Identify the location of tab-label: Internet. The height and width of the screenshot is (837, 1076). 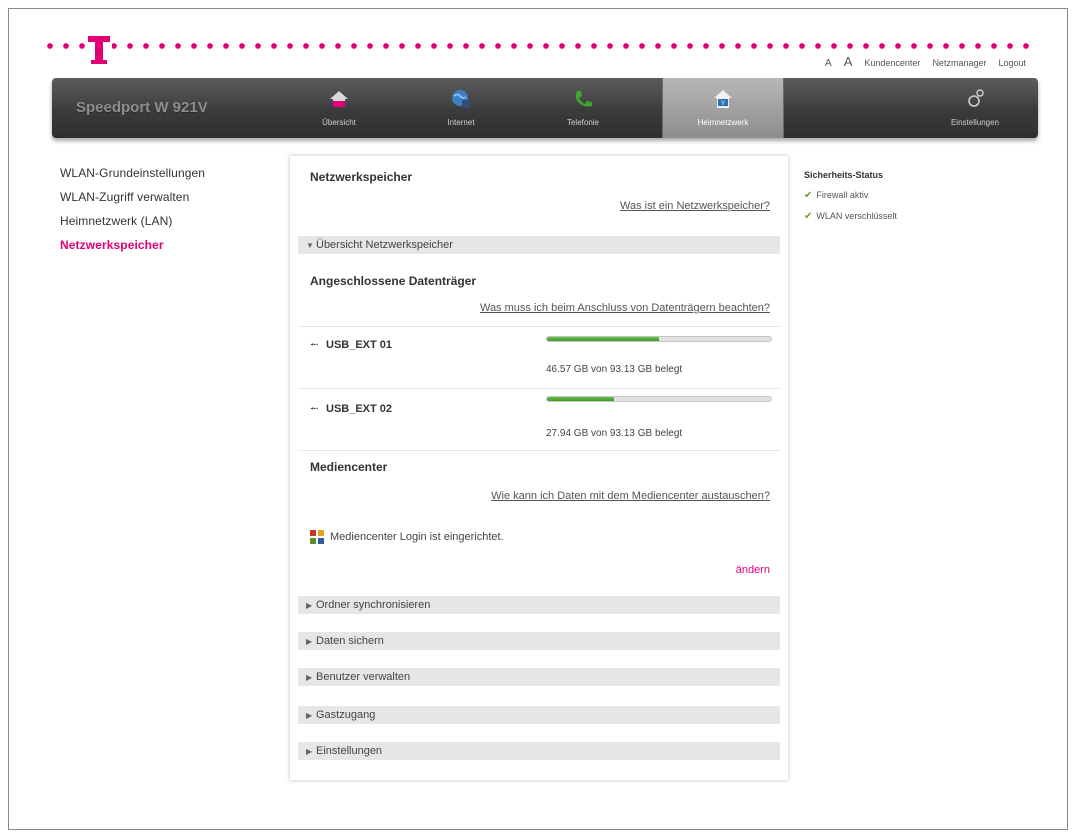
(461, 122).